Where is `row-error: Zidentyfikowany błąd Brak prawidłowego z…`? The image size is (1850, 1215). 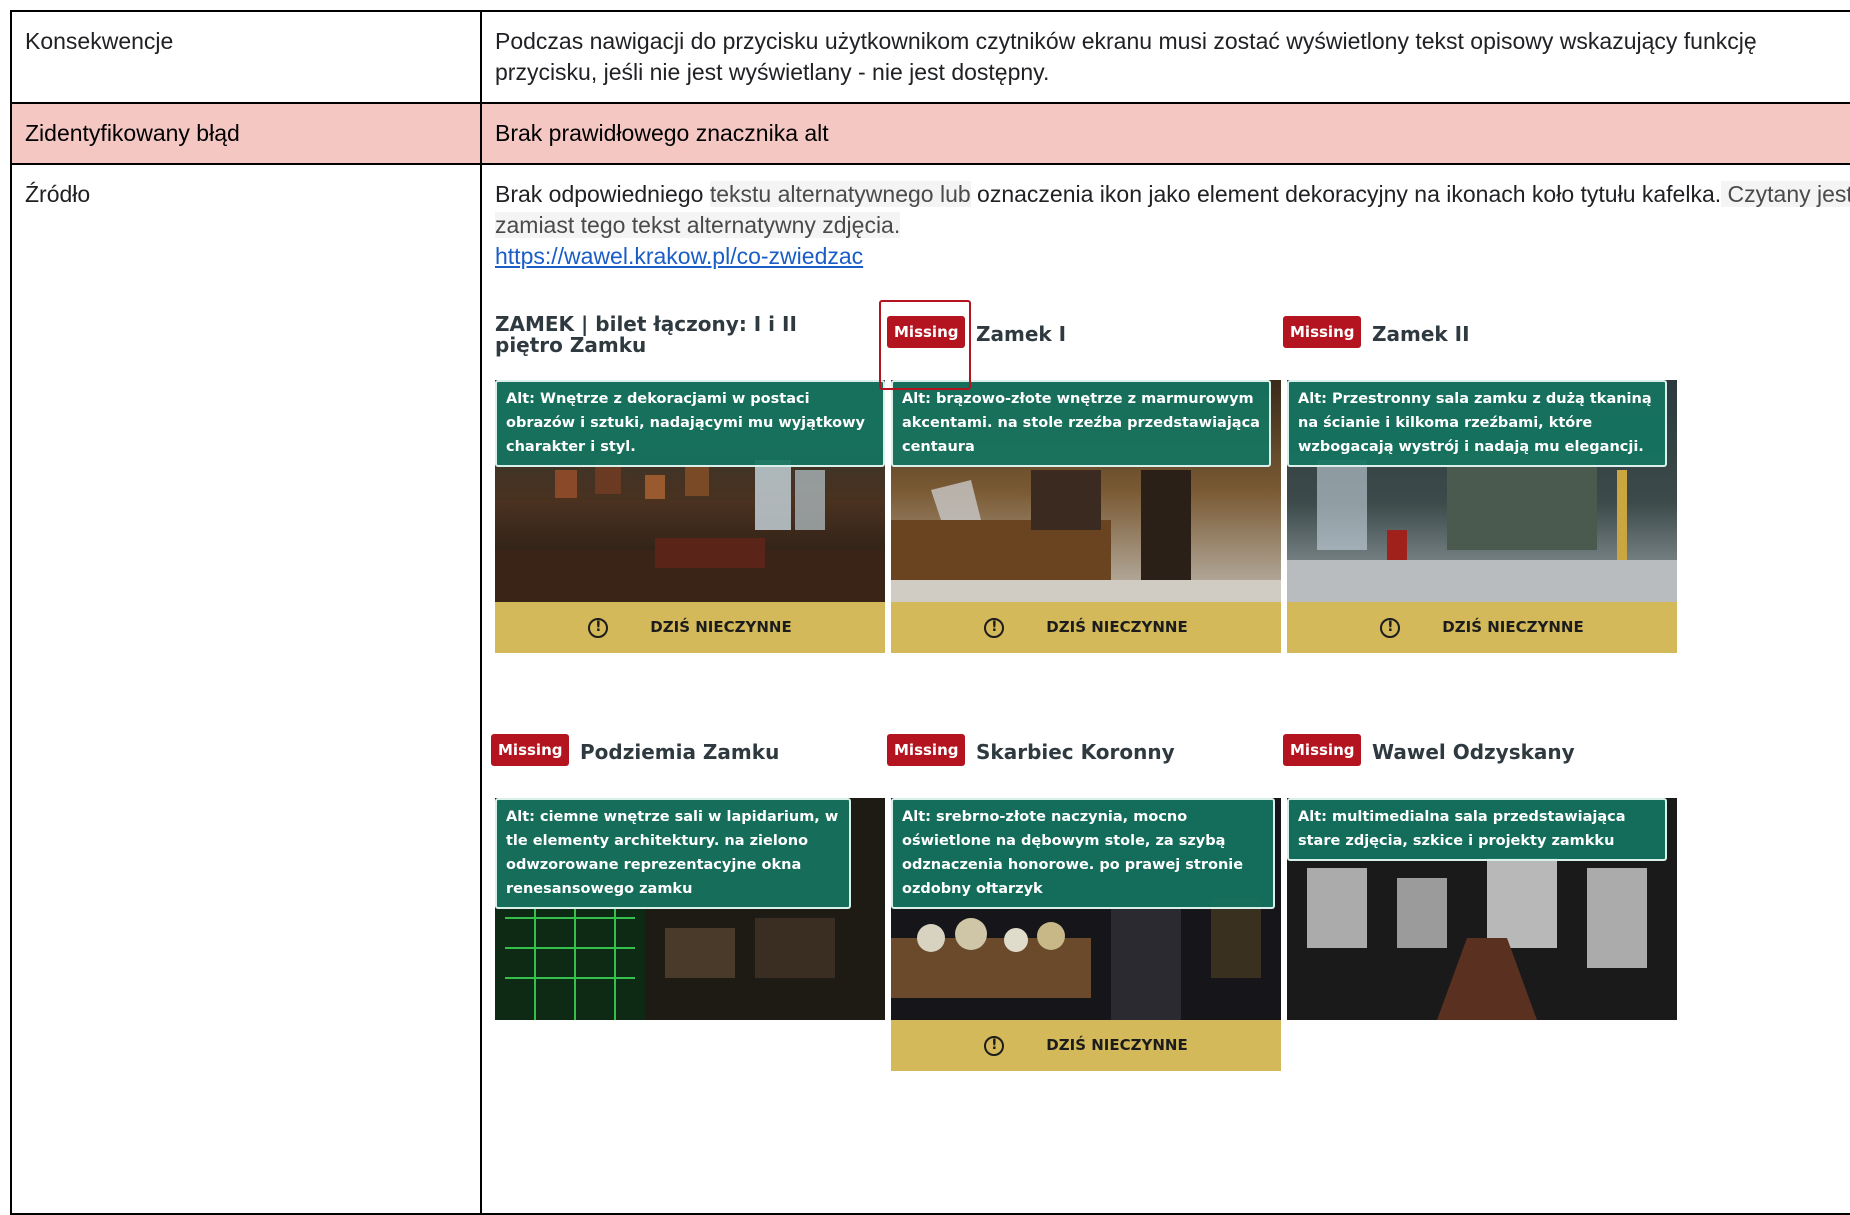
row-error: Zidentyfikowany błąd Brak prawidłowego z… is located at coordinates (930, 133).